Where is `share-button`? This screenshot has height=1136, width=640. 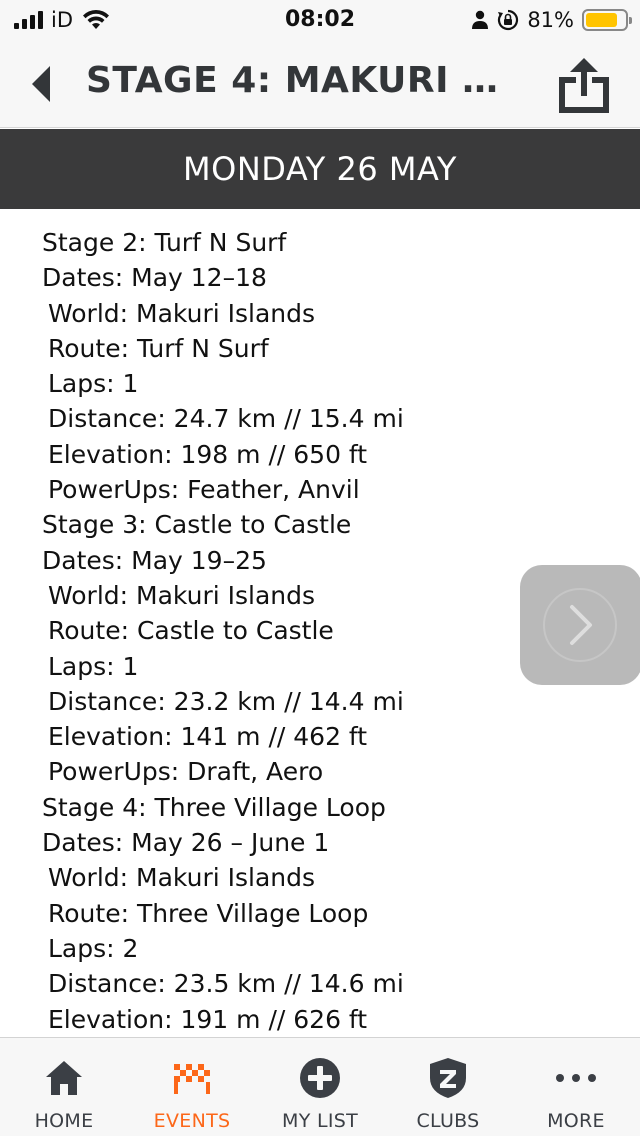
share-button is located at coordinates (584, 86).